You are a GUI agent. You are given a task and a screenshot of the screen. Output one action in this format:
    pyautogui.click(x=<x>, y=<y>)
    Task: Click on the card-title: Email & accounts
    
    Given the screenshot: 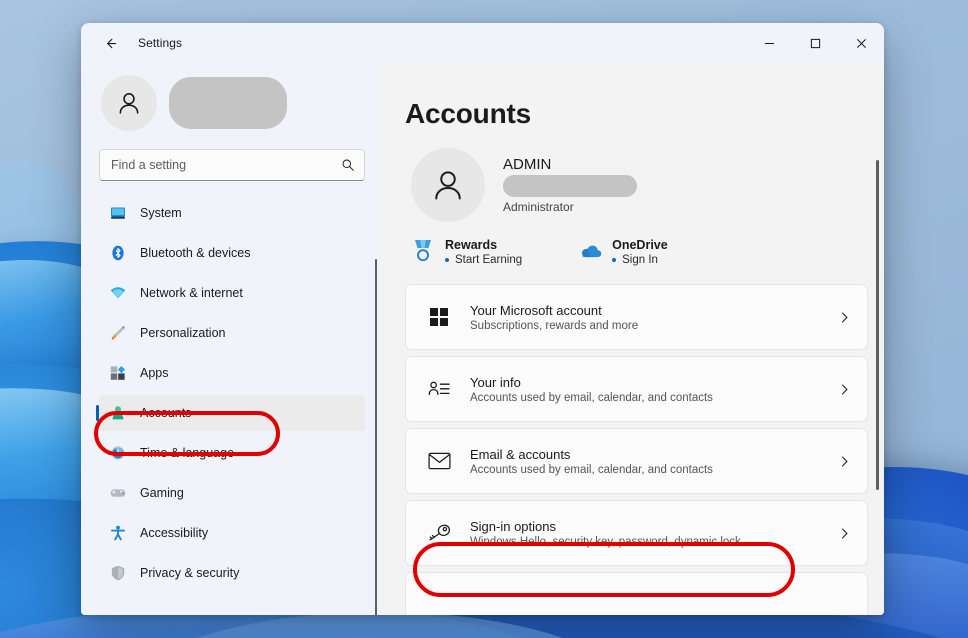 What is the action you would take?
    pyautogui.click(x=520, y=454)
    